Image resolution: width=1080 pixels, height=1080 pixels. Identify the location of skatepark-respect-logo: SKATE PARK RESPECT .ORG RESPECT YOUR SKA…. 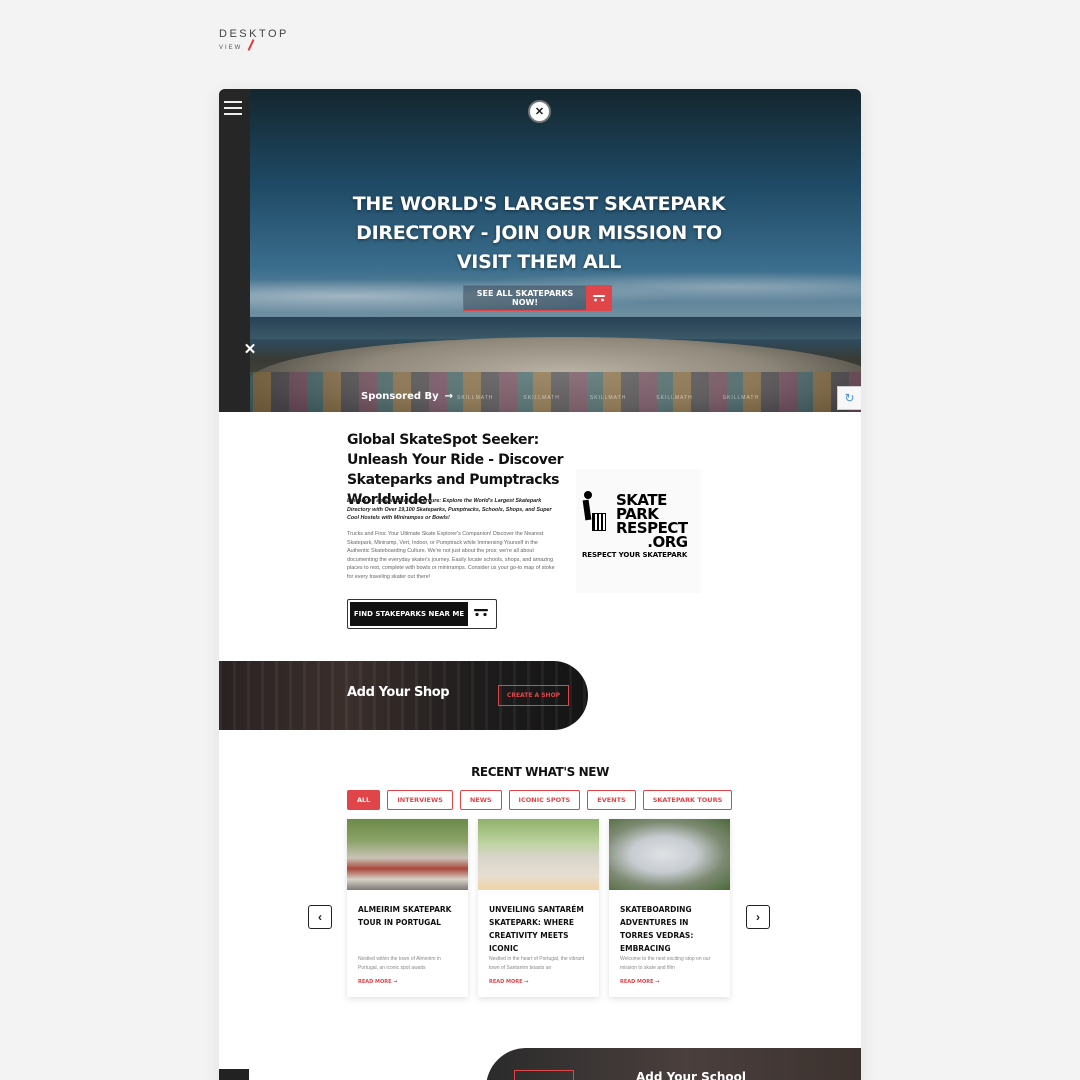
(638, 531).